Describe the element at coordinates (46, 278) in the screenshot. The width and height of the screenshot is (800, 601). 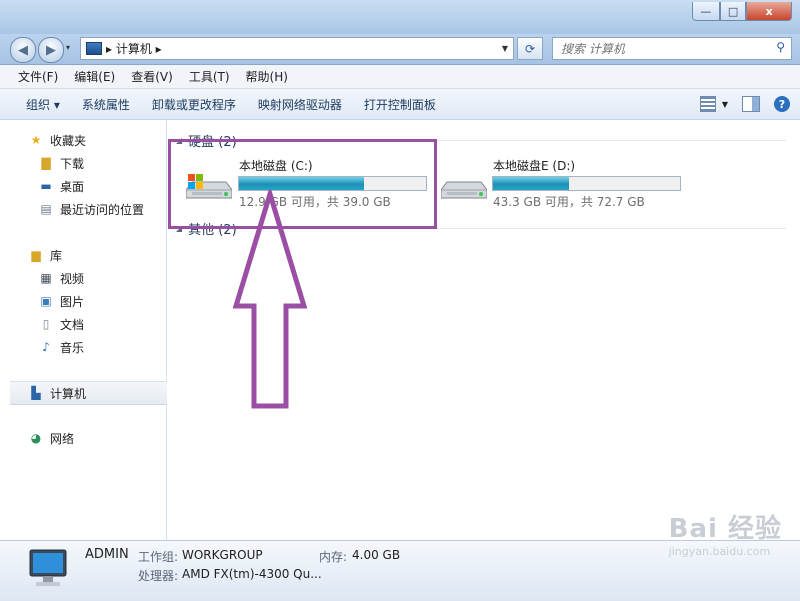
I see `video-icon: ▦` at that location.